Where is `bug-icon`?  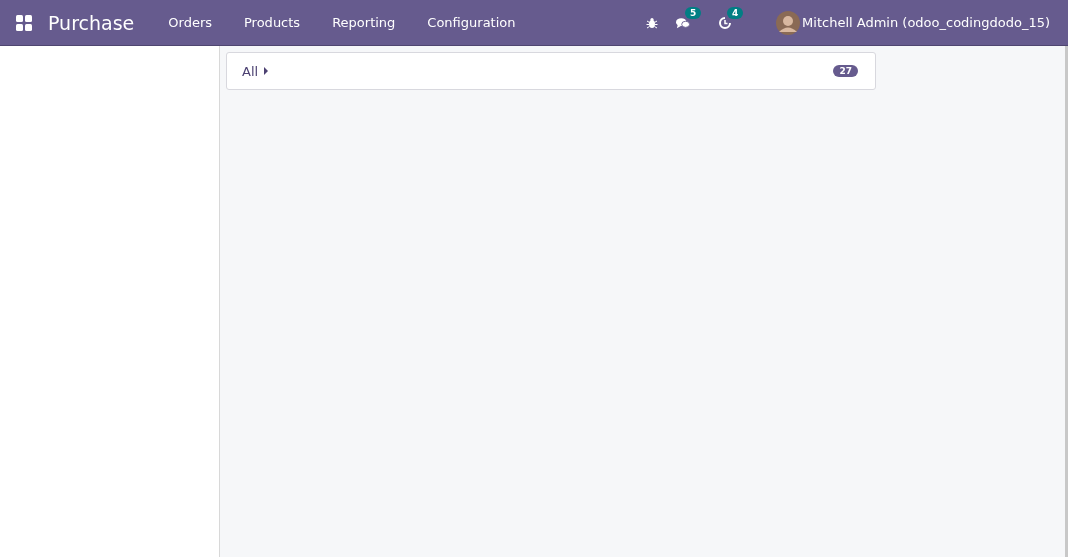
bug-icon is located at coordinates (652, 22).